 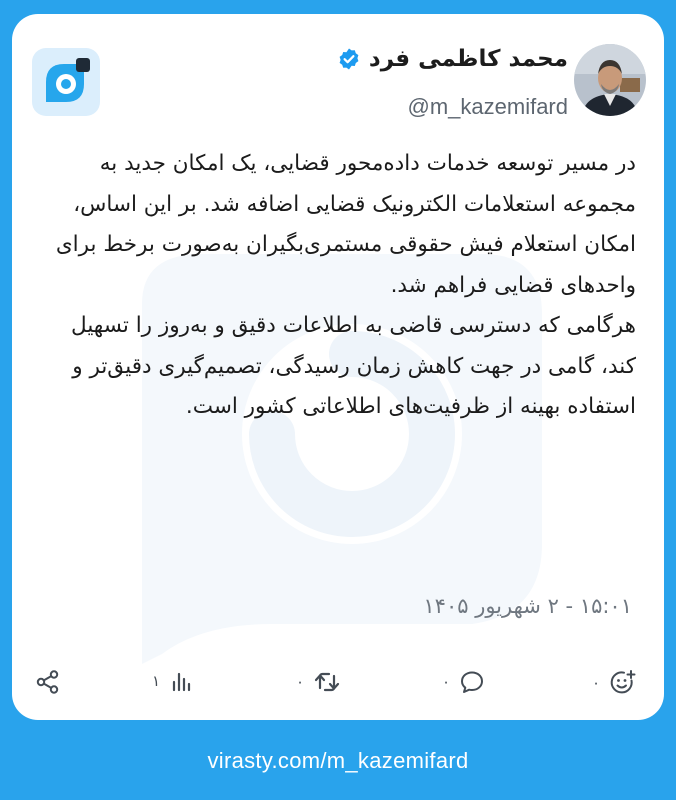 I want to click on action-bar: ۱ ۰ ۰ ۰, so click(x=338, y=684).